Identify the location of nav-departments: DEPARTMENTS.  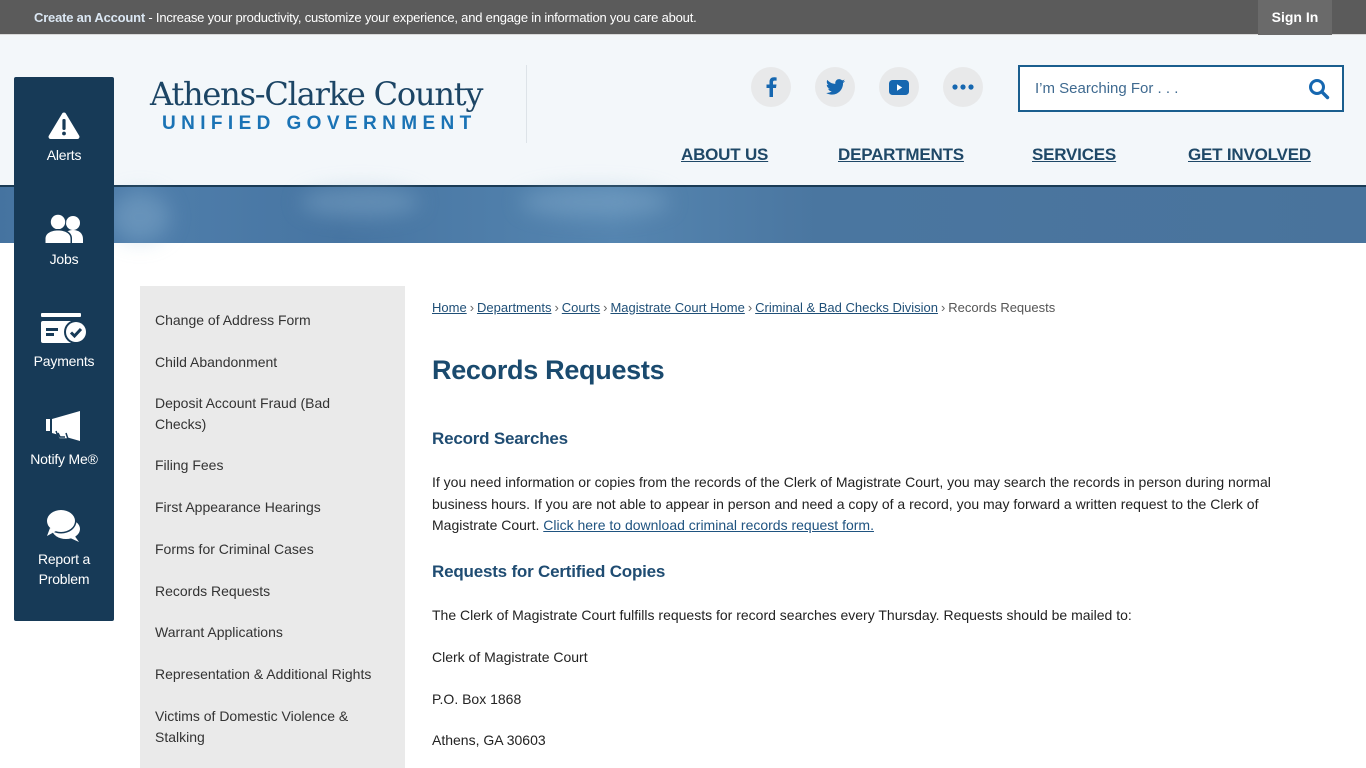
(901, 155).